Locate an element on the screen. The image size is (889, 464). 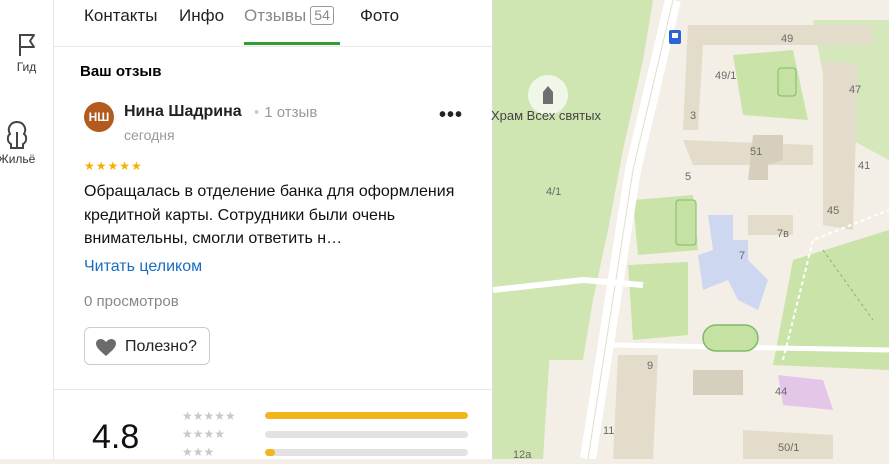
tab-reviews: Отзывы 54 is located at coordinates (289, 16).